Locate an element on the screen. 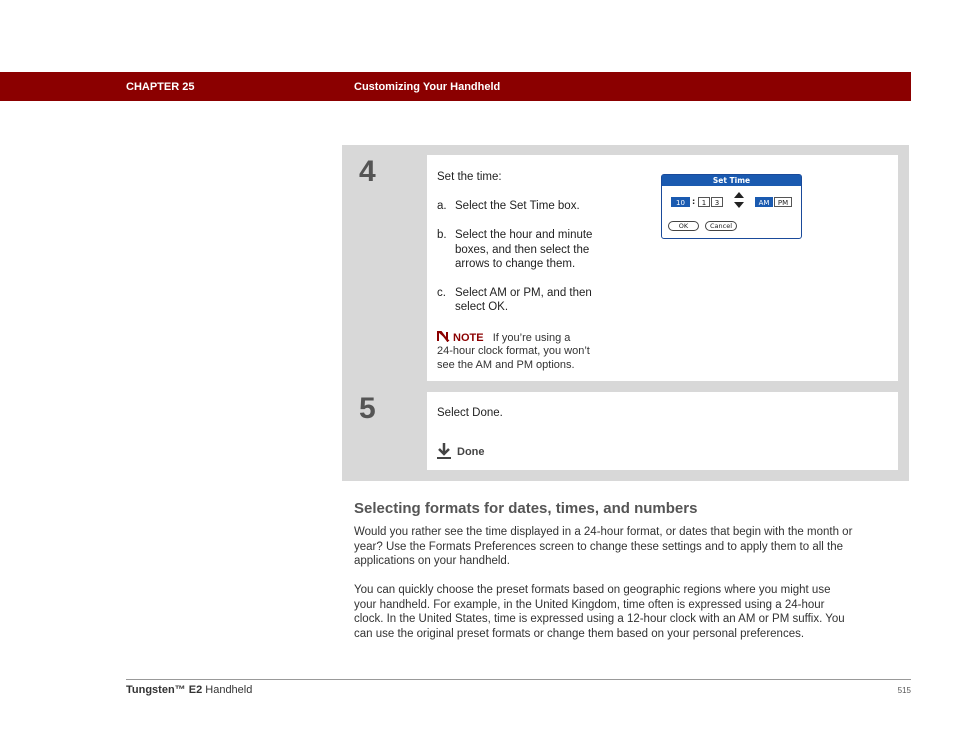 The image size is (954, 738). chapter-title: Customizing Your Handheld is located at coordinates (427, 87).